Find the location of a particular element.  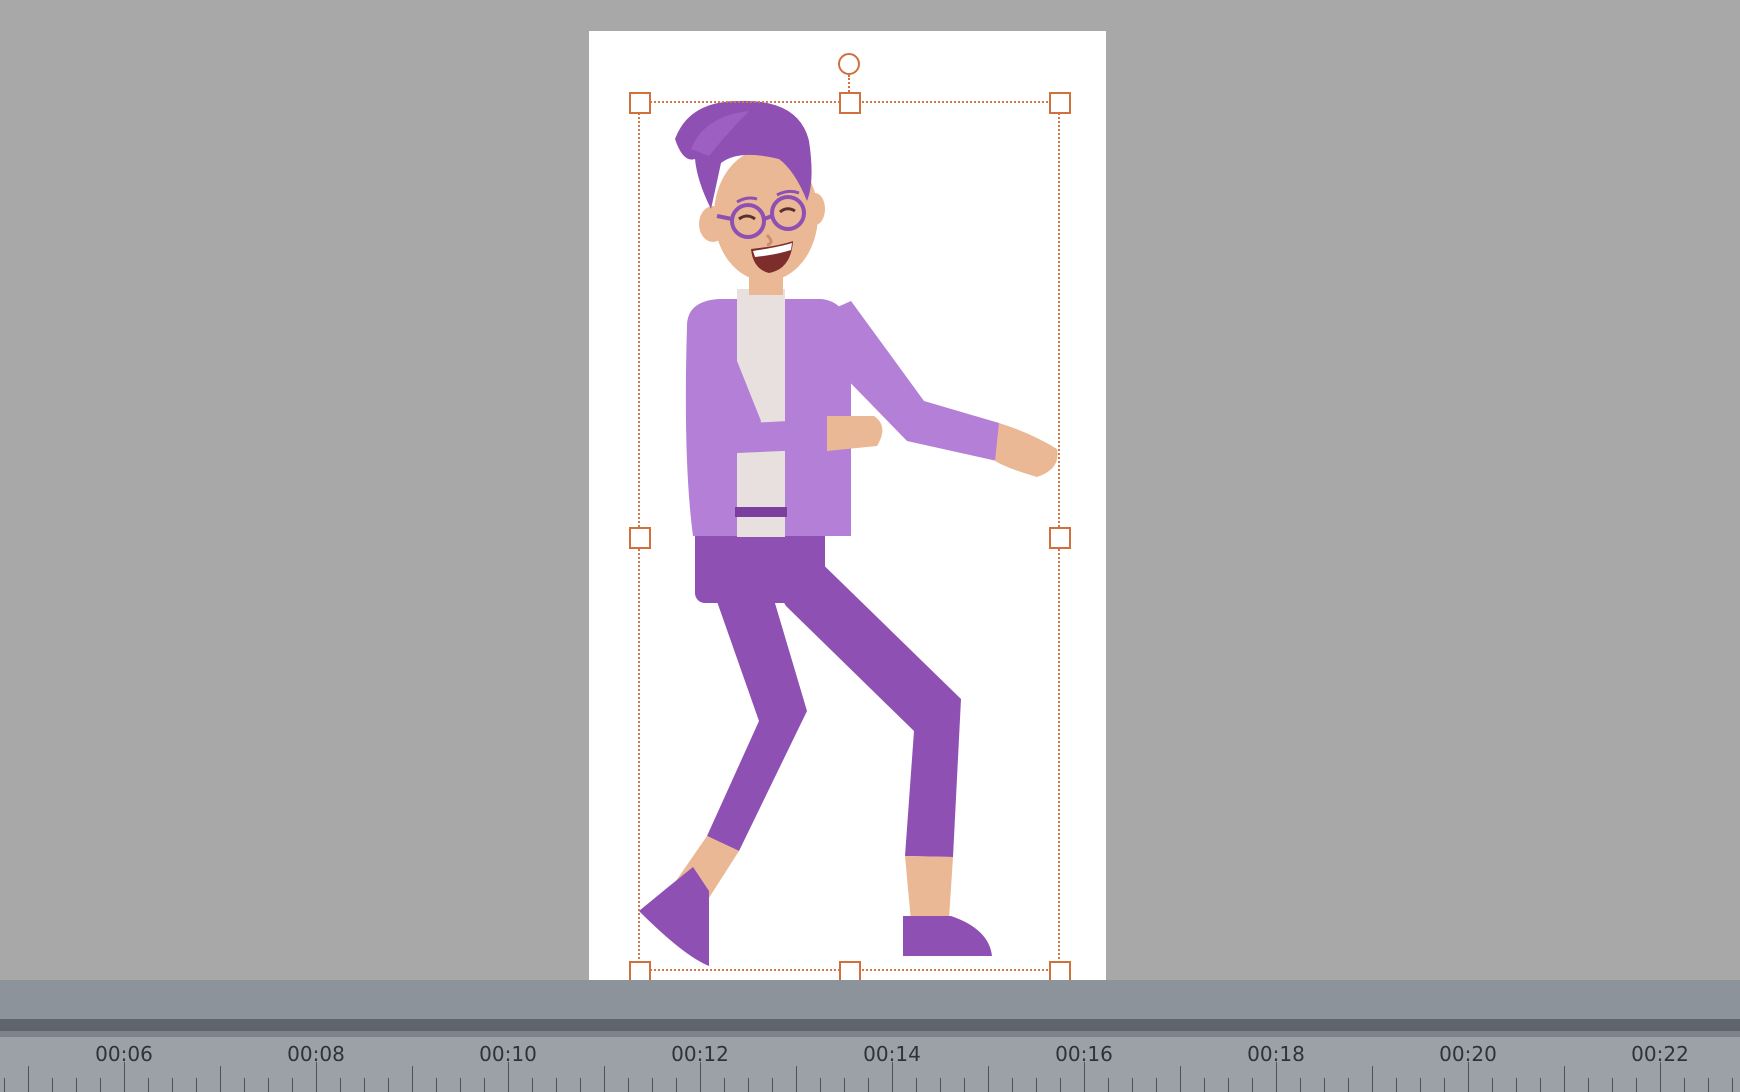

time-label: 00:22 is located at coordinates (1660, 1054).